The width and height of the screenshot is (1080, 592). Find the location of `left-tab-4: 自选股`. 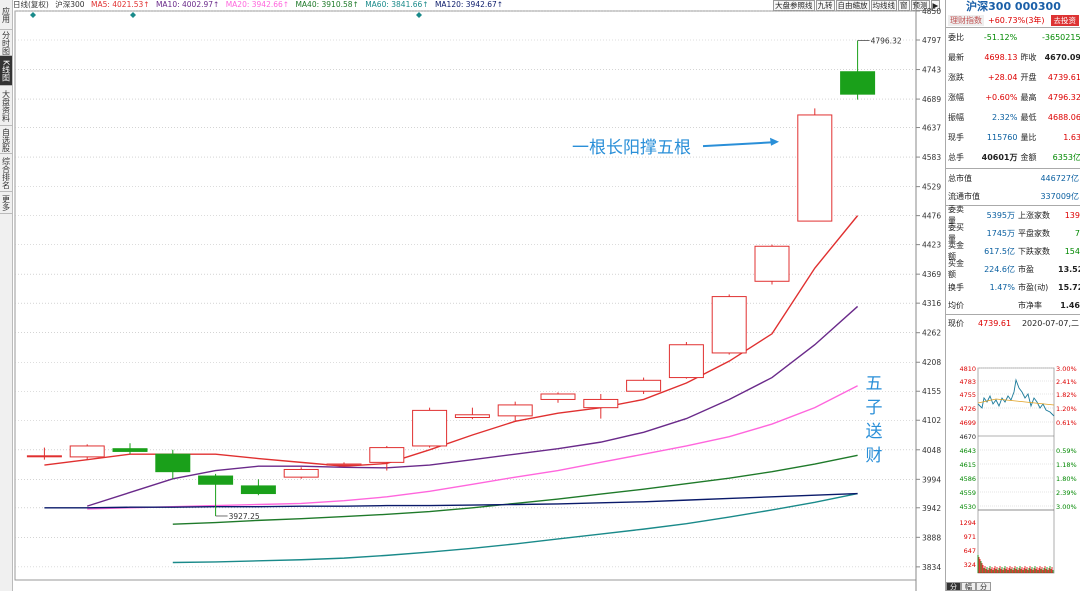

left-tab-4: 自选股 is located at coordinates (6, 140).